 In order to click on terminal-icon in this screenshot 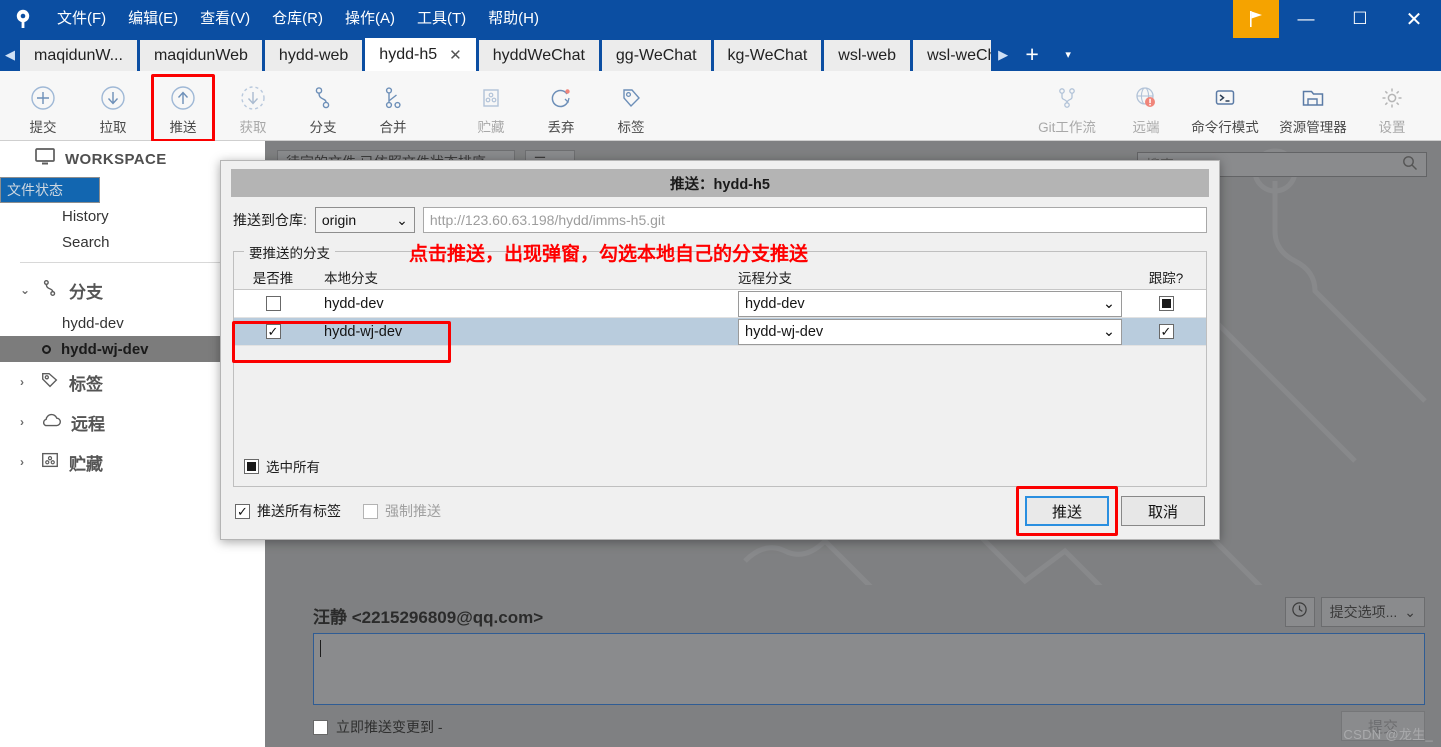, I will do `click(1225, 98)`.